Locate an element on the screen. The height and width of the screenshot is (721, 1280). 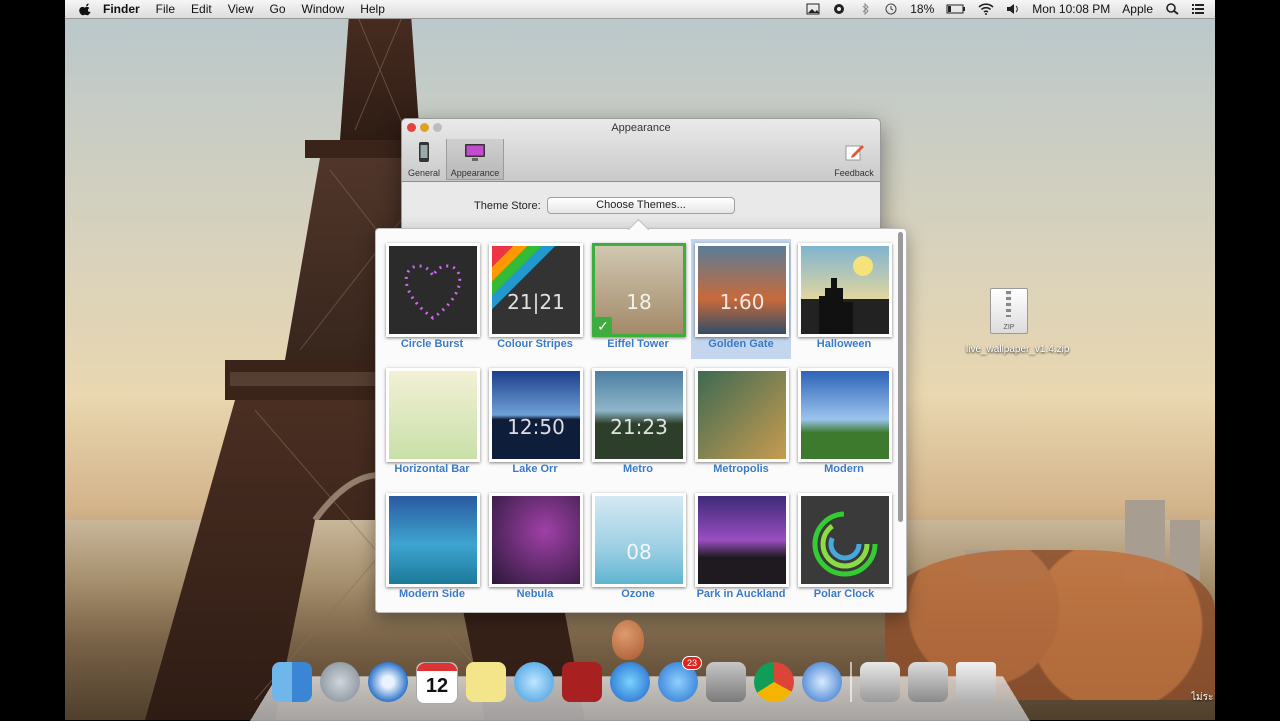
thumbnail-clock-art: 1:60 is located at coordinates (742, 302).